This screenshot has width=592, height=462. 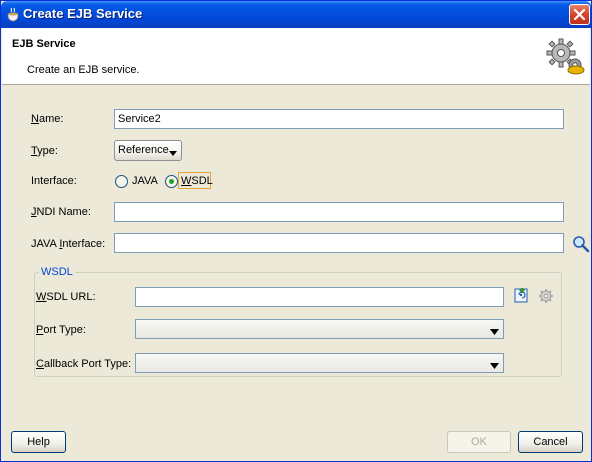 What do you see at coordinates (83, 70) in the screenshot?
I see `header-subtitle: Create an EJB service.` at bounding box center [83, 70].